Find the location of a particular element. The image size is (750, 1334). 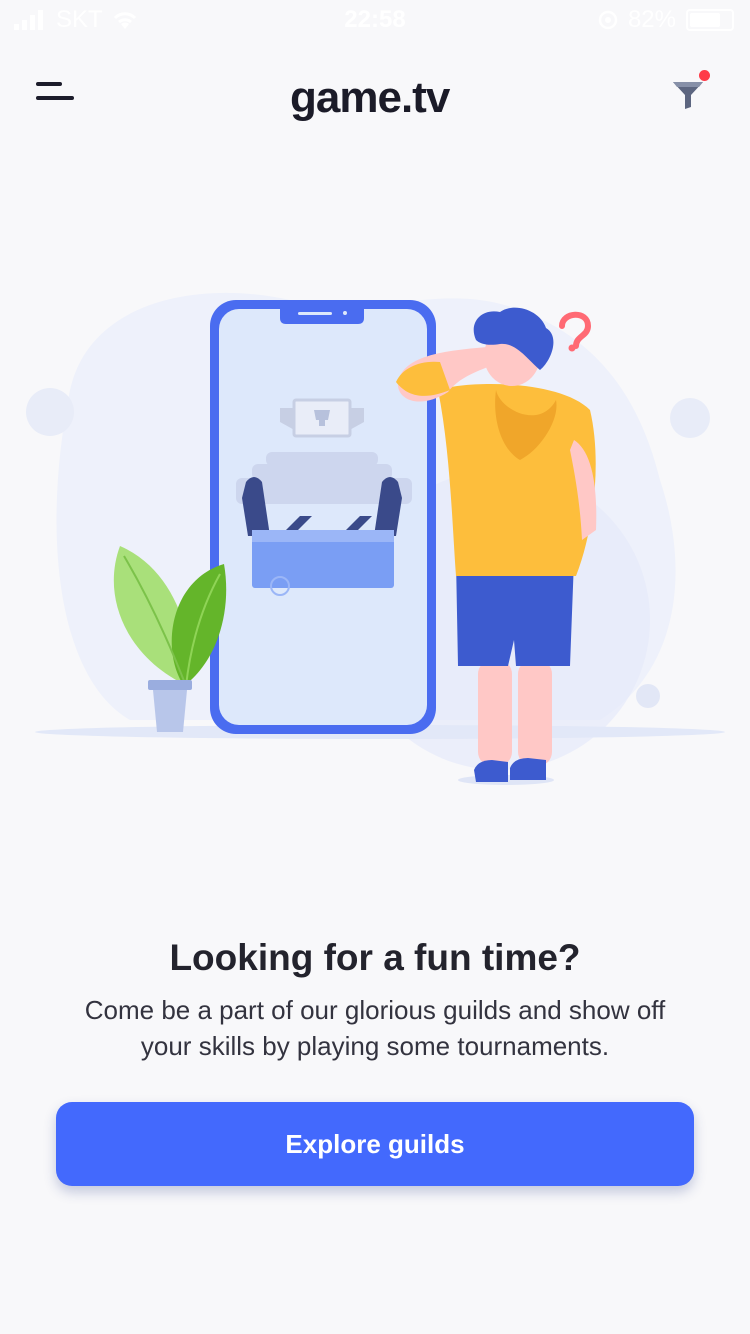

logo: game.tv is located at coordinates (370, 98).